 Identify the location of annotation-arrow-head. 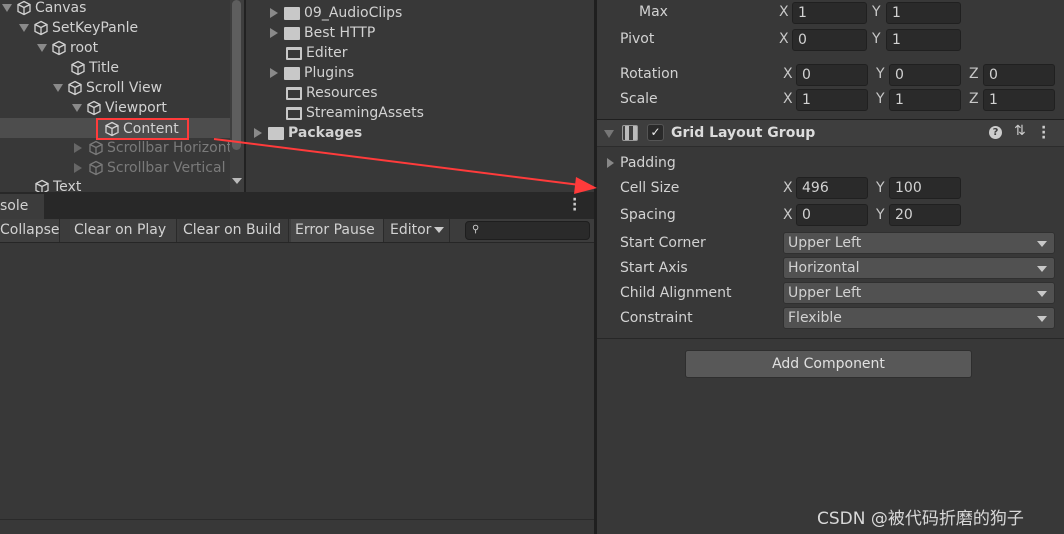
(585, 185).